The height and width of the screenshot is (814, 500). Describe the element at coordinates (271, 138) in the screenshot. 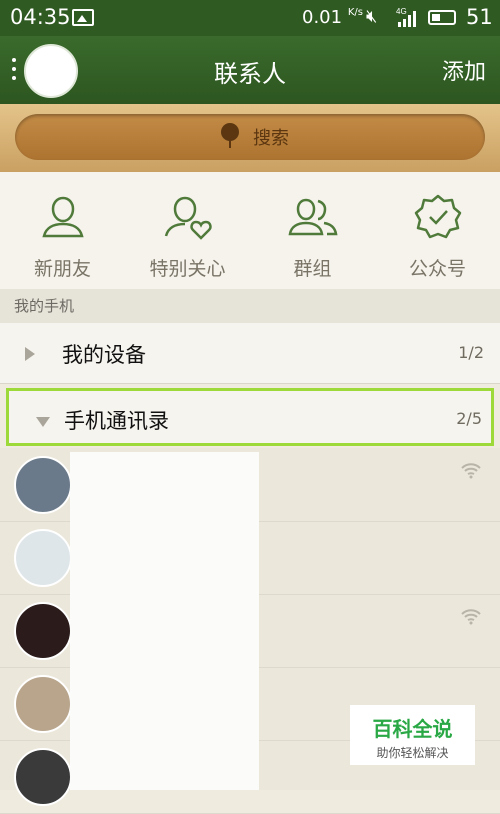

I see `search-label: 搜索` at that location.